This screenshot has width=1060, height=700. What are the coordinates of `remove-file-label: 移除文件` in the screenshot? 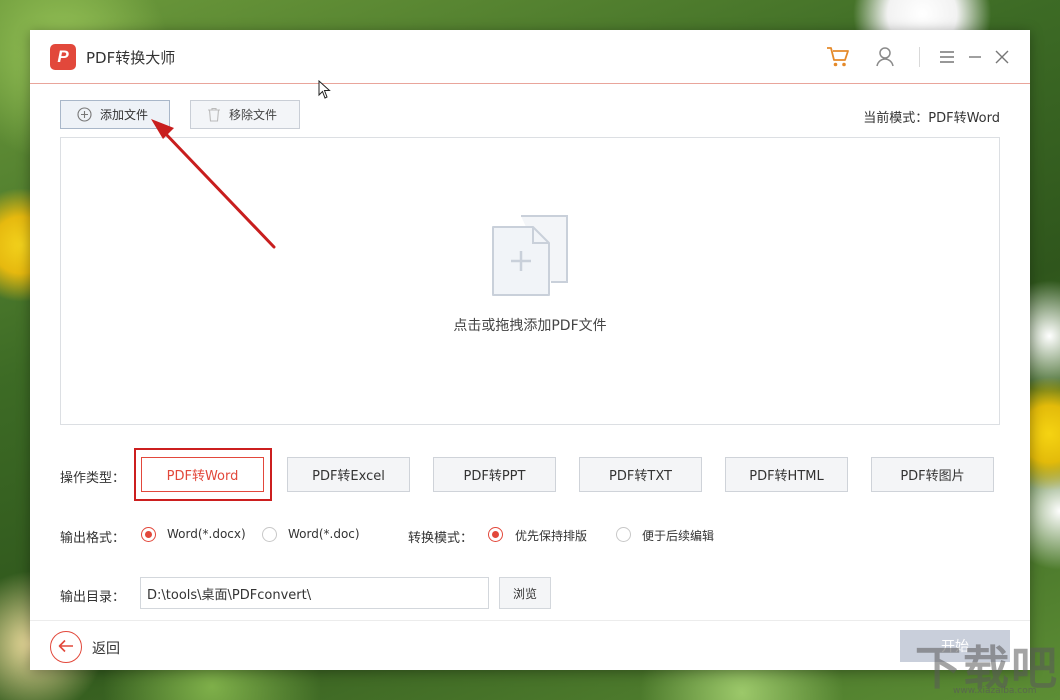 It's located at (253, 115).